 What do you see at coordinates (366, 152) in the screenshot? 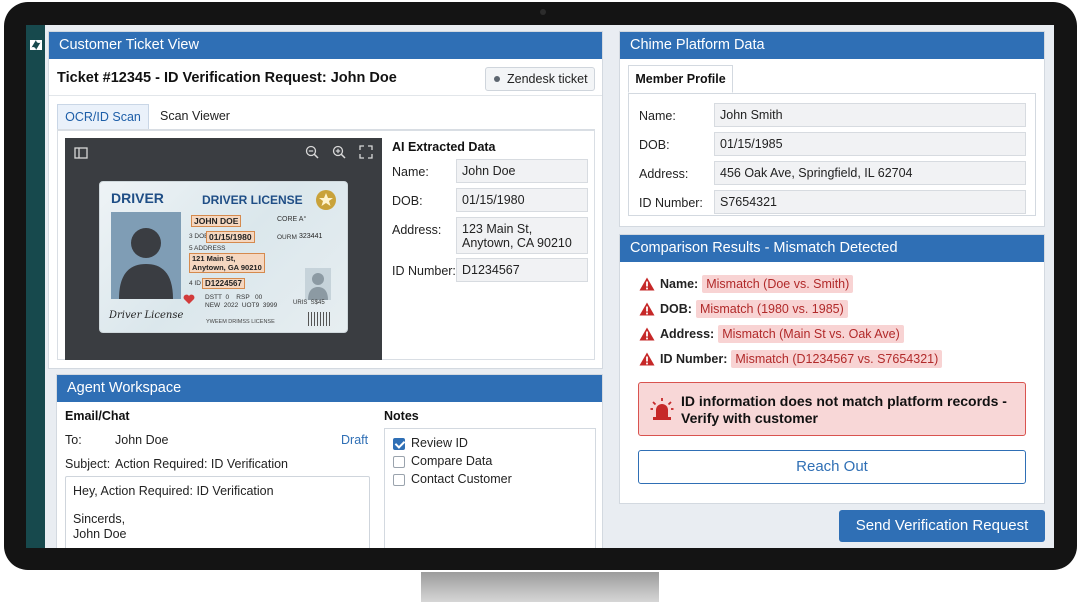
I see `fullscreen-icon` at bounding box center [366, 152].